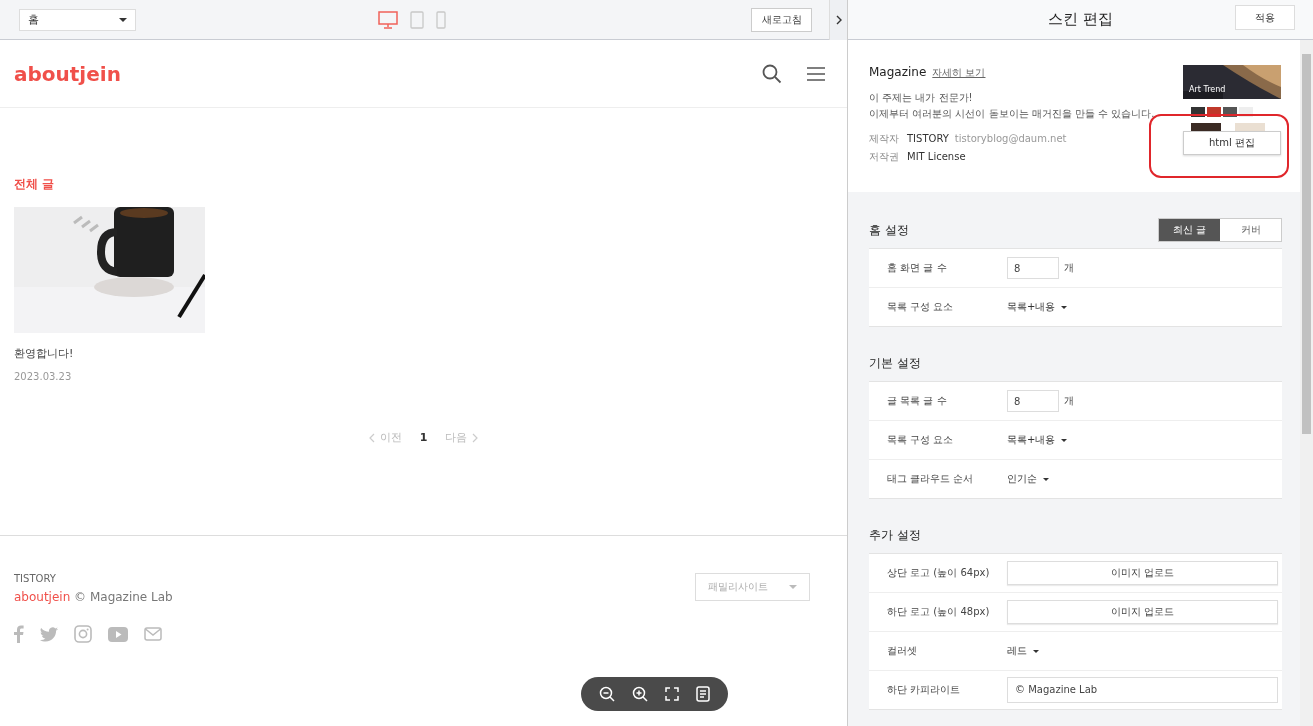 This screenshot has width=1313, height=726. I want to click on scrollbar, so click(1306, 383).